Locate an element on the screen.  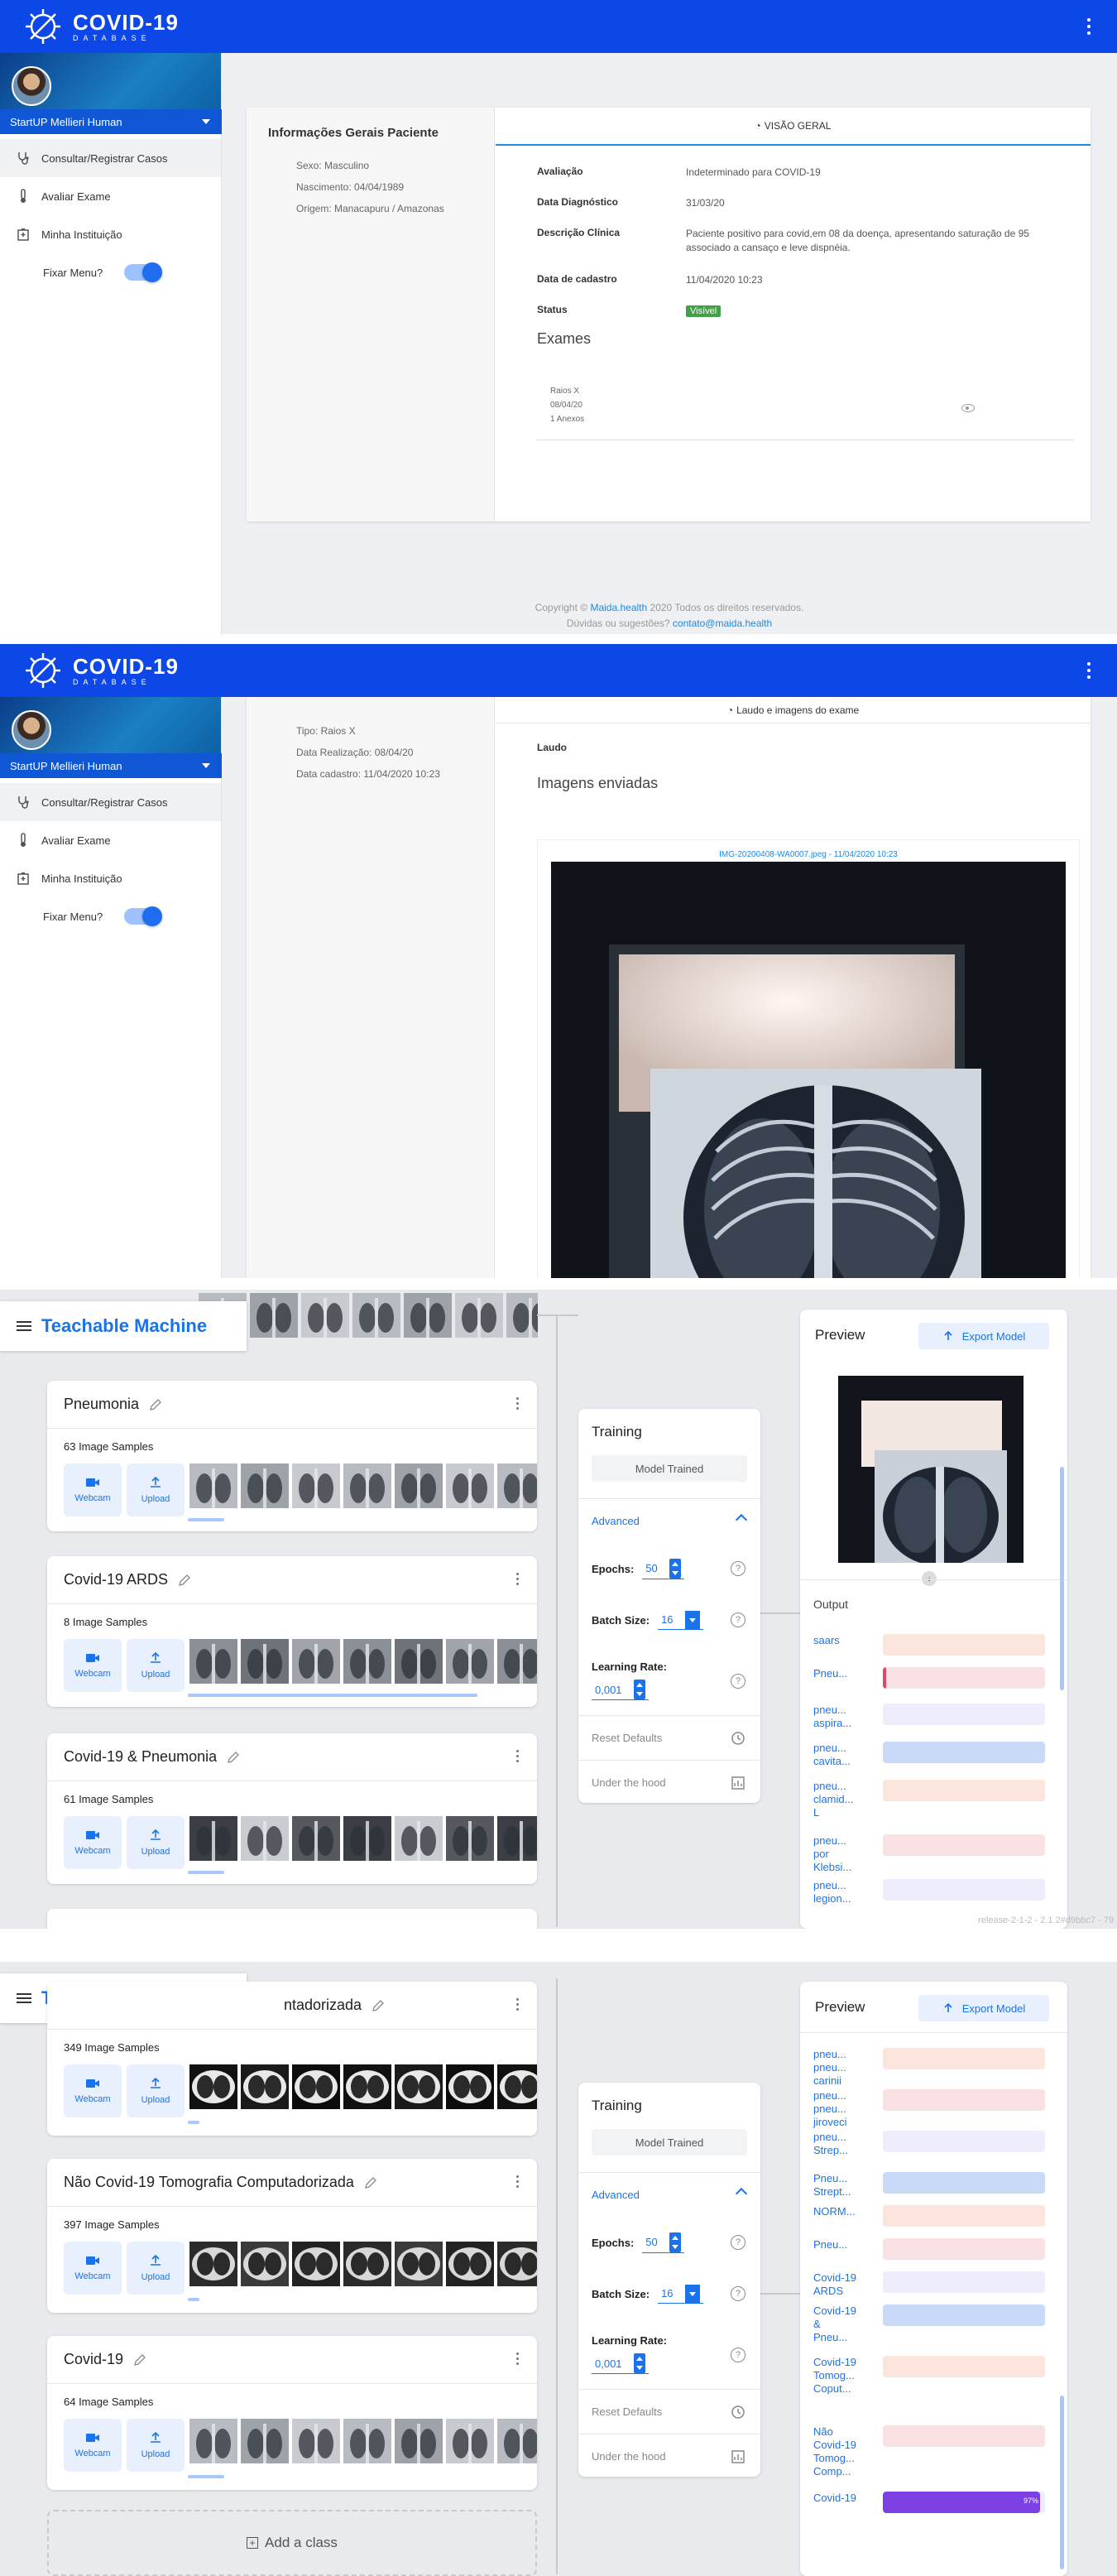
eye-icon is located at coordinates (968, 408).